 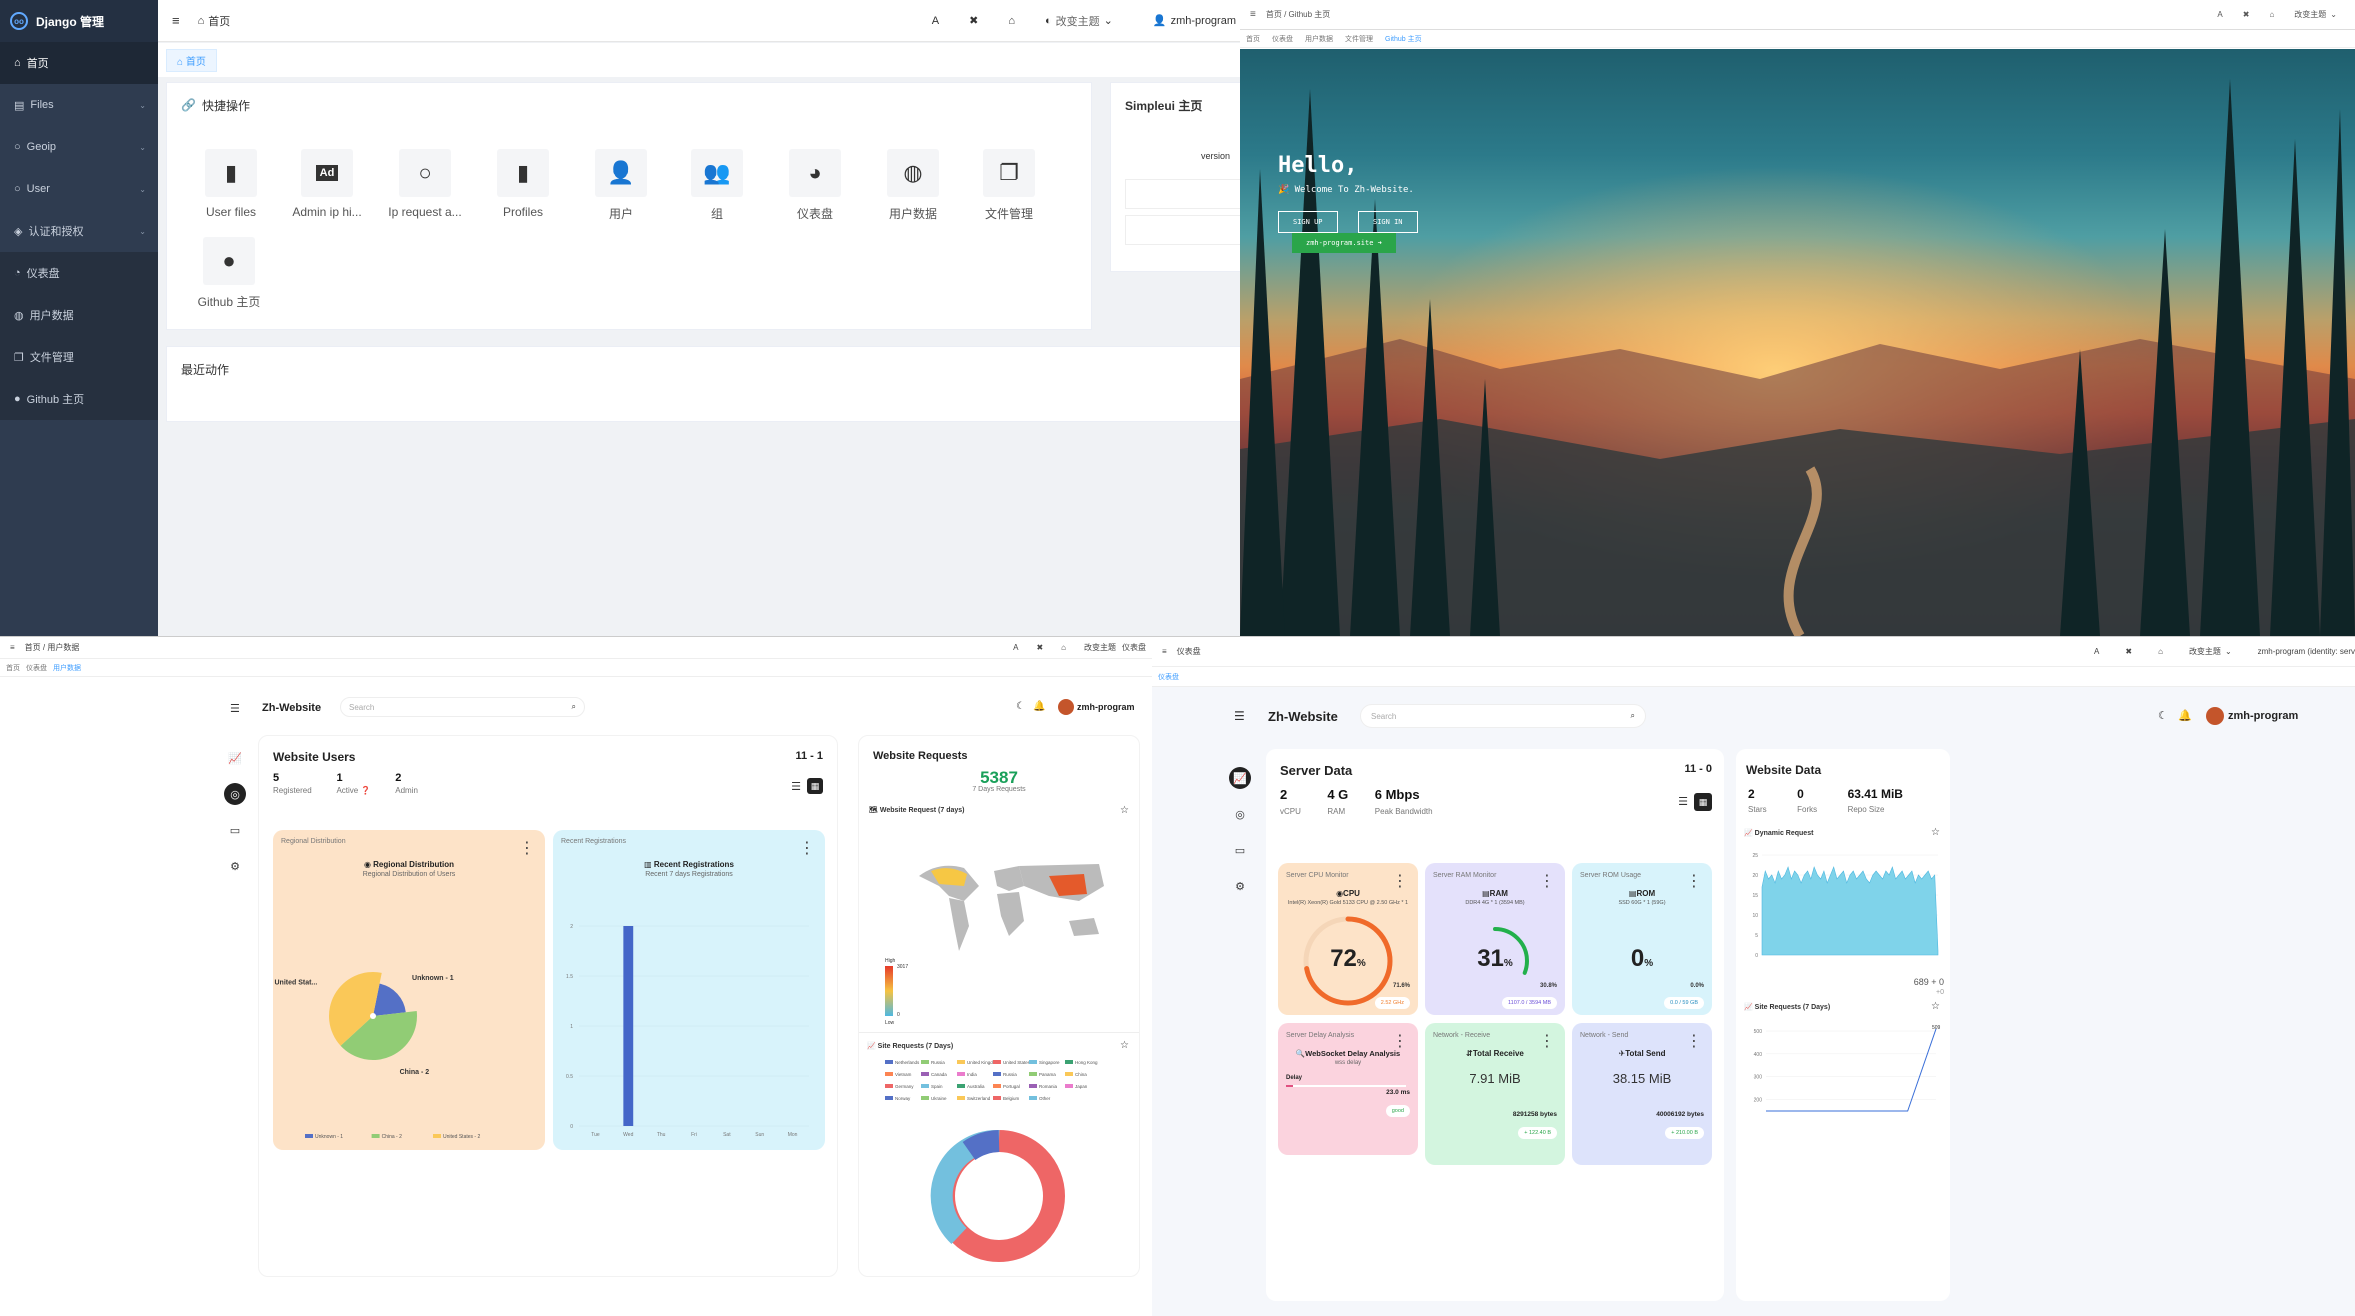 What do you see at coordinates (1047, 1074) in the screenshot?
I see `legend-item: Panama` at bounding box center [1047, 1074].